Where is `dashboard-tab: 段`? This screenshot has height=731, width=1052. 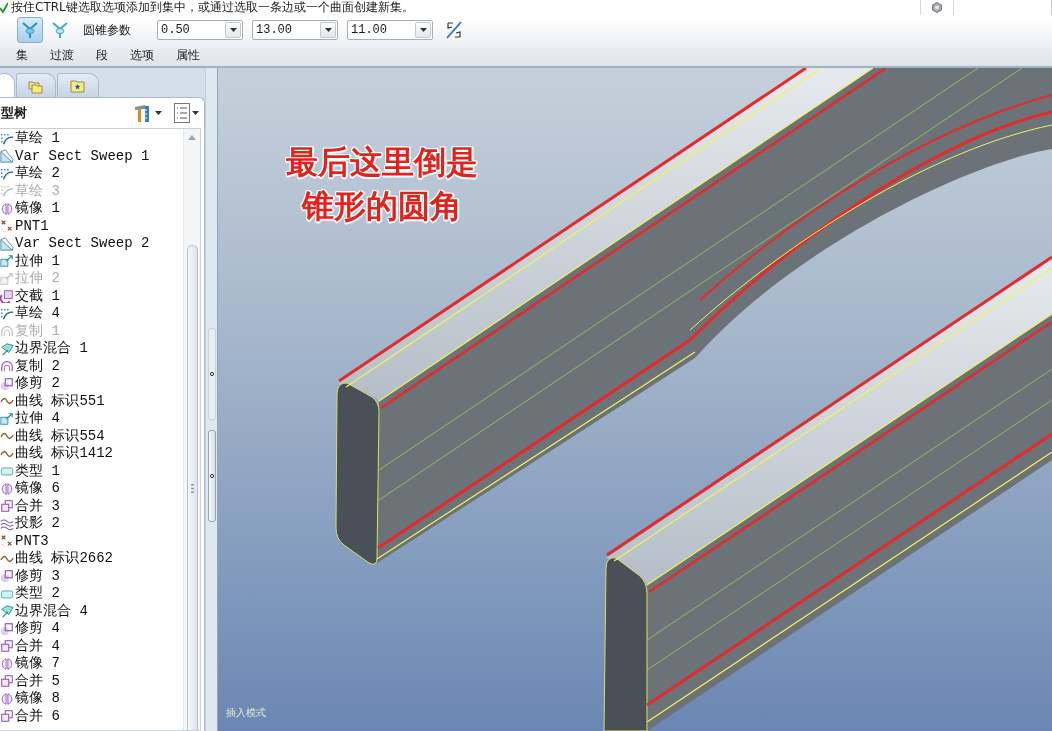 dashboard-tab: 段 is located at coordinates (102, 55).